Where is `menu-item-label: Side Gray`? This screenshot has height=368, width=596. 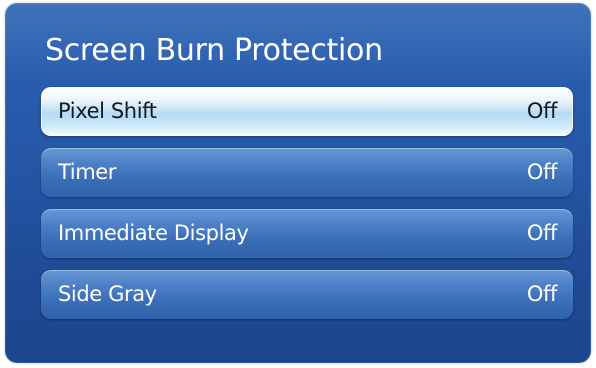
menu-item-label: Side Gray is located at coordinates (107, 294).